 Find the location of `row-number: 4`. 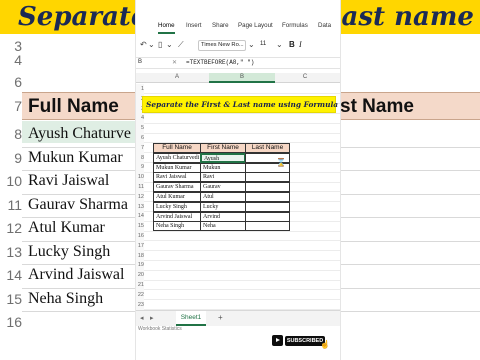

row-number: 4 is located at coordinates (140, 118).